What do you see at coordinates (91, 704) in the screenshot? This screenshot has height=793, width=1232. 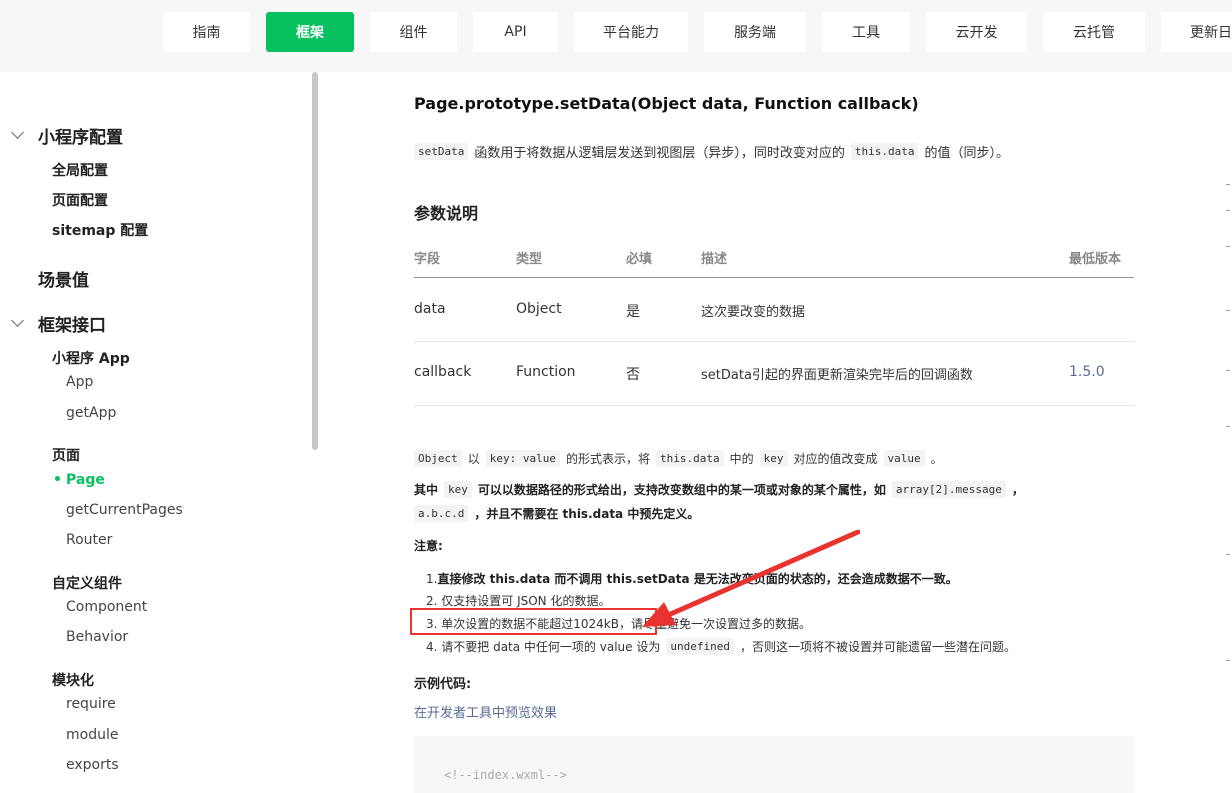 I see `sidebar-item-require: require` at bounding box center [91, 704].